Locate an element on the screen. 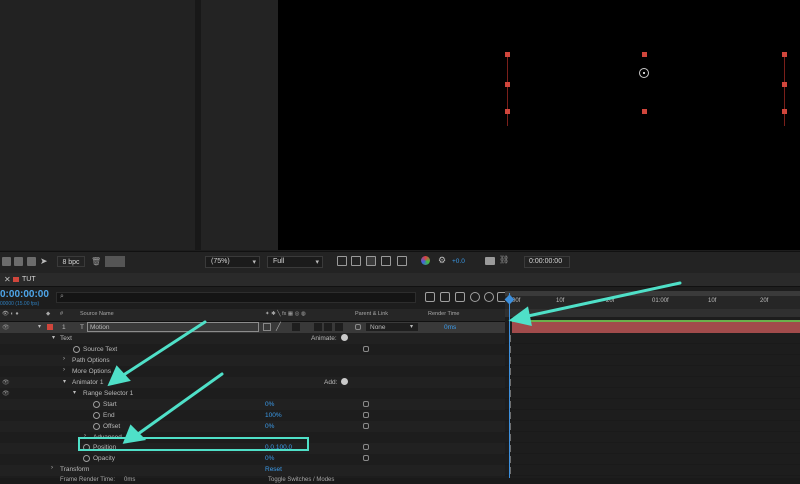 The height and width of the screenshot is (484, 800). text-group-label: Text is located at coordinates (66, 338).